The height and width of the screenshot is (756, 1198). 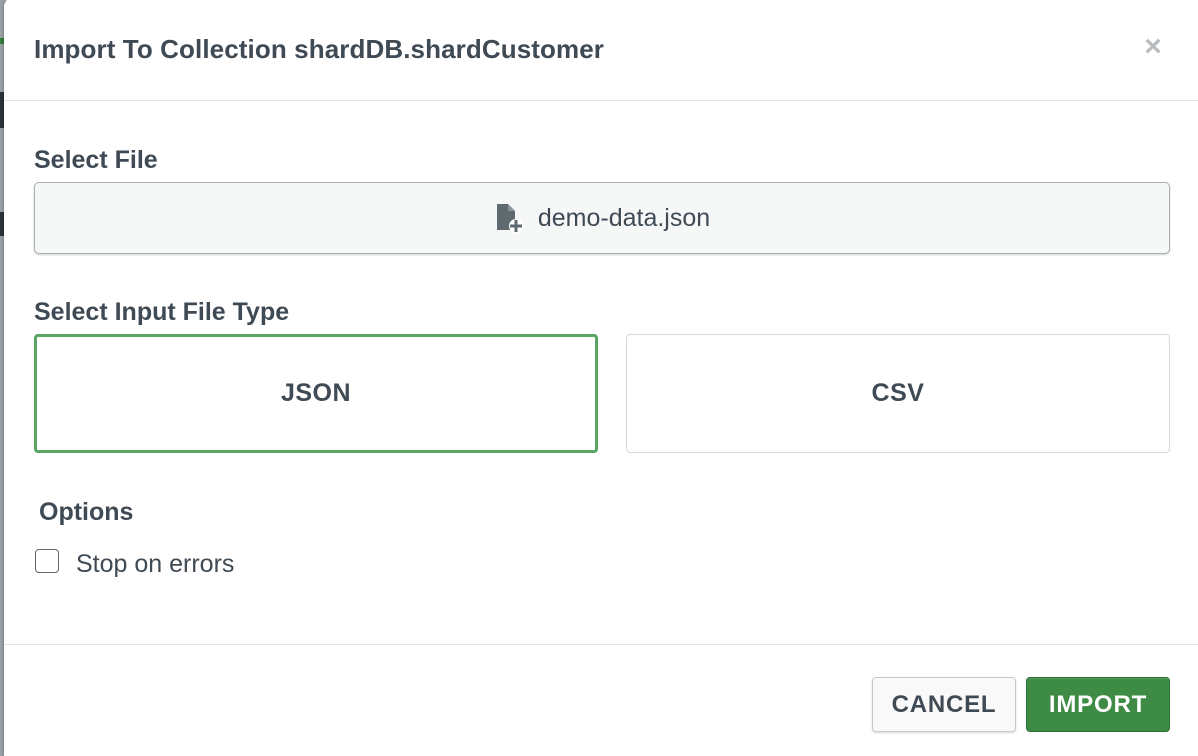 I want to click on modal-footer: CANCEL IMPORT, so click(x=601, y=700).